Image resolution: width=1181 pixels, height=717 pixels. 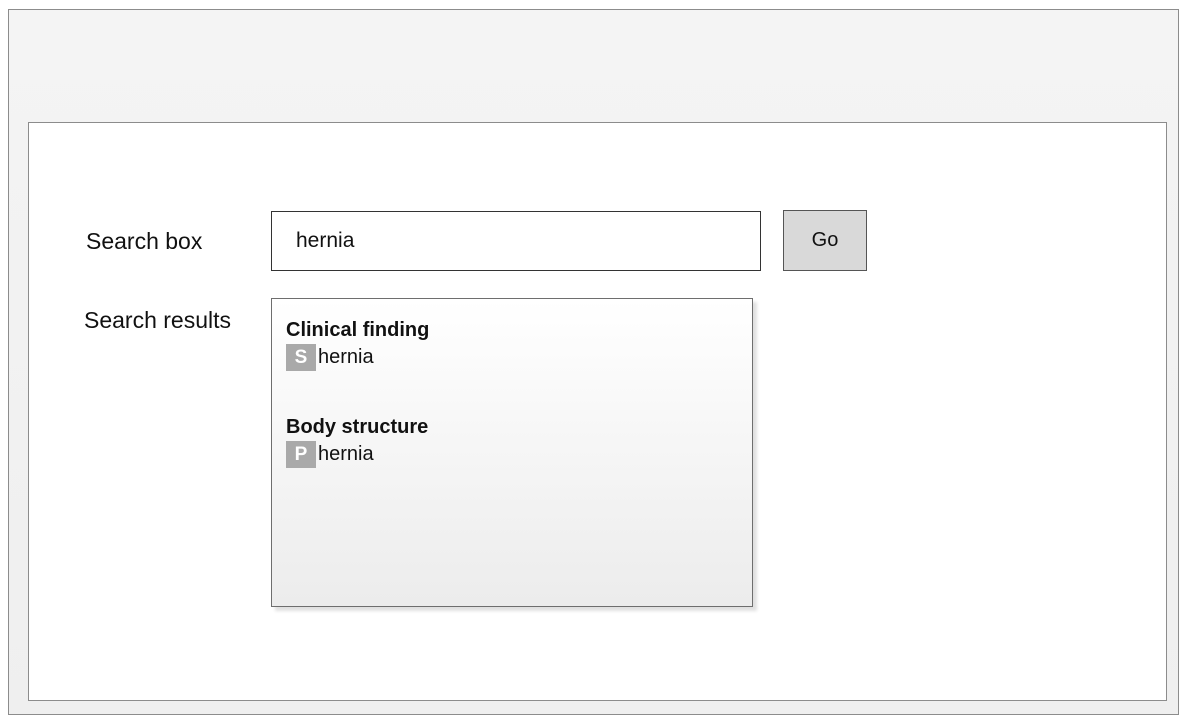 I want to click on search-box-label: Search box, so click(x=144, y=241).